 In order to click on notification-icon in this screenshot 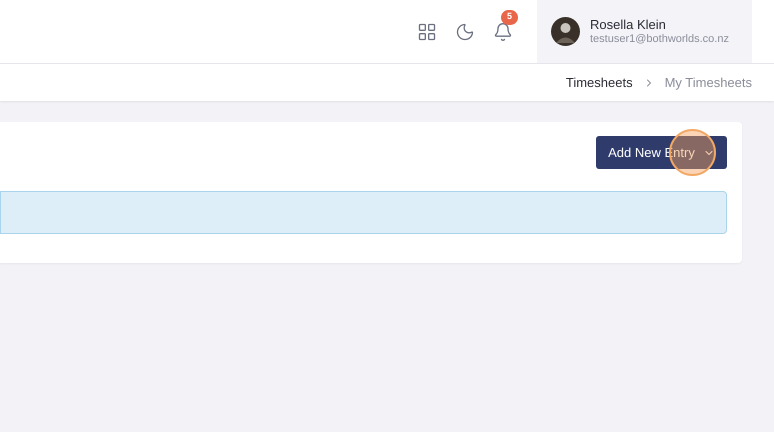, I will do `click(503, 32)`.